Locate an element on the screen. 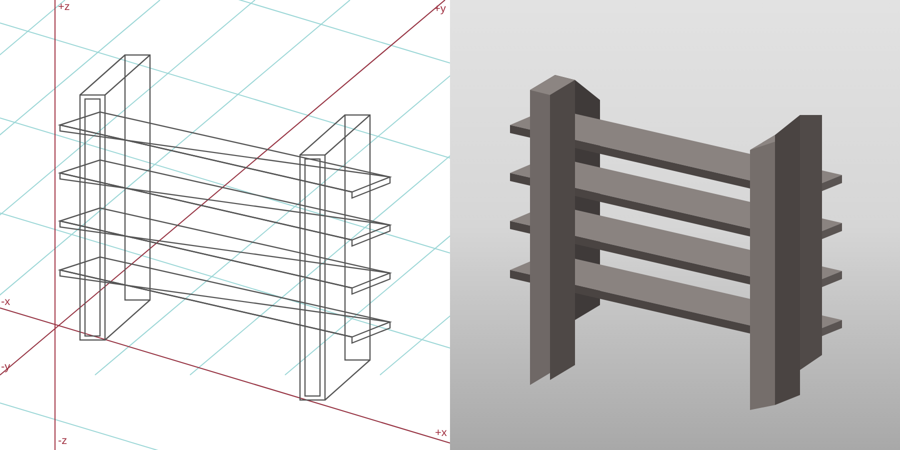  axis-label: -z is located at coordinates (63, 441).